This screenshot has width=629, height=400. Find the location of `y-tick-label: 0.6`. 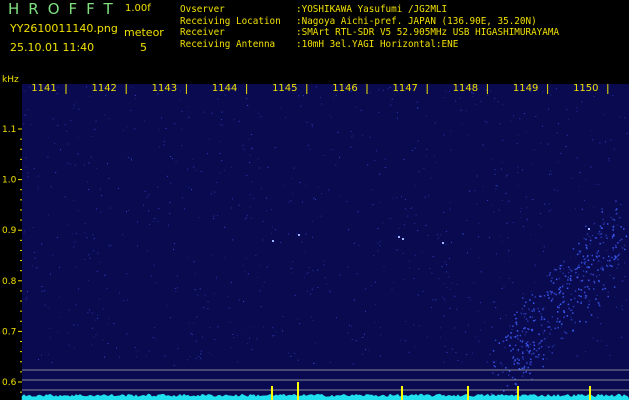

y-tick-label: 0.6 is located at coordinates (9, 383).